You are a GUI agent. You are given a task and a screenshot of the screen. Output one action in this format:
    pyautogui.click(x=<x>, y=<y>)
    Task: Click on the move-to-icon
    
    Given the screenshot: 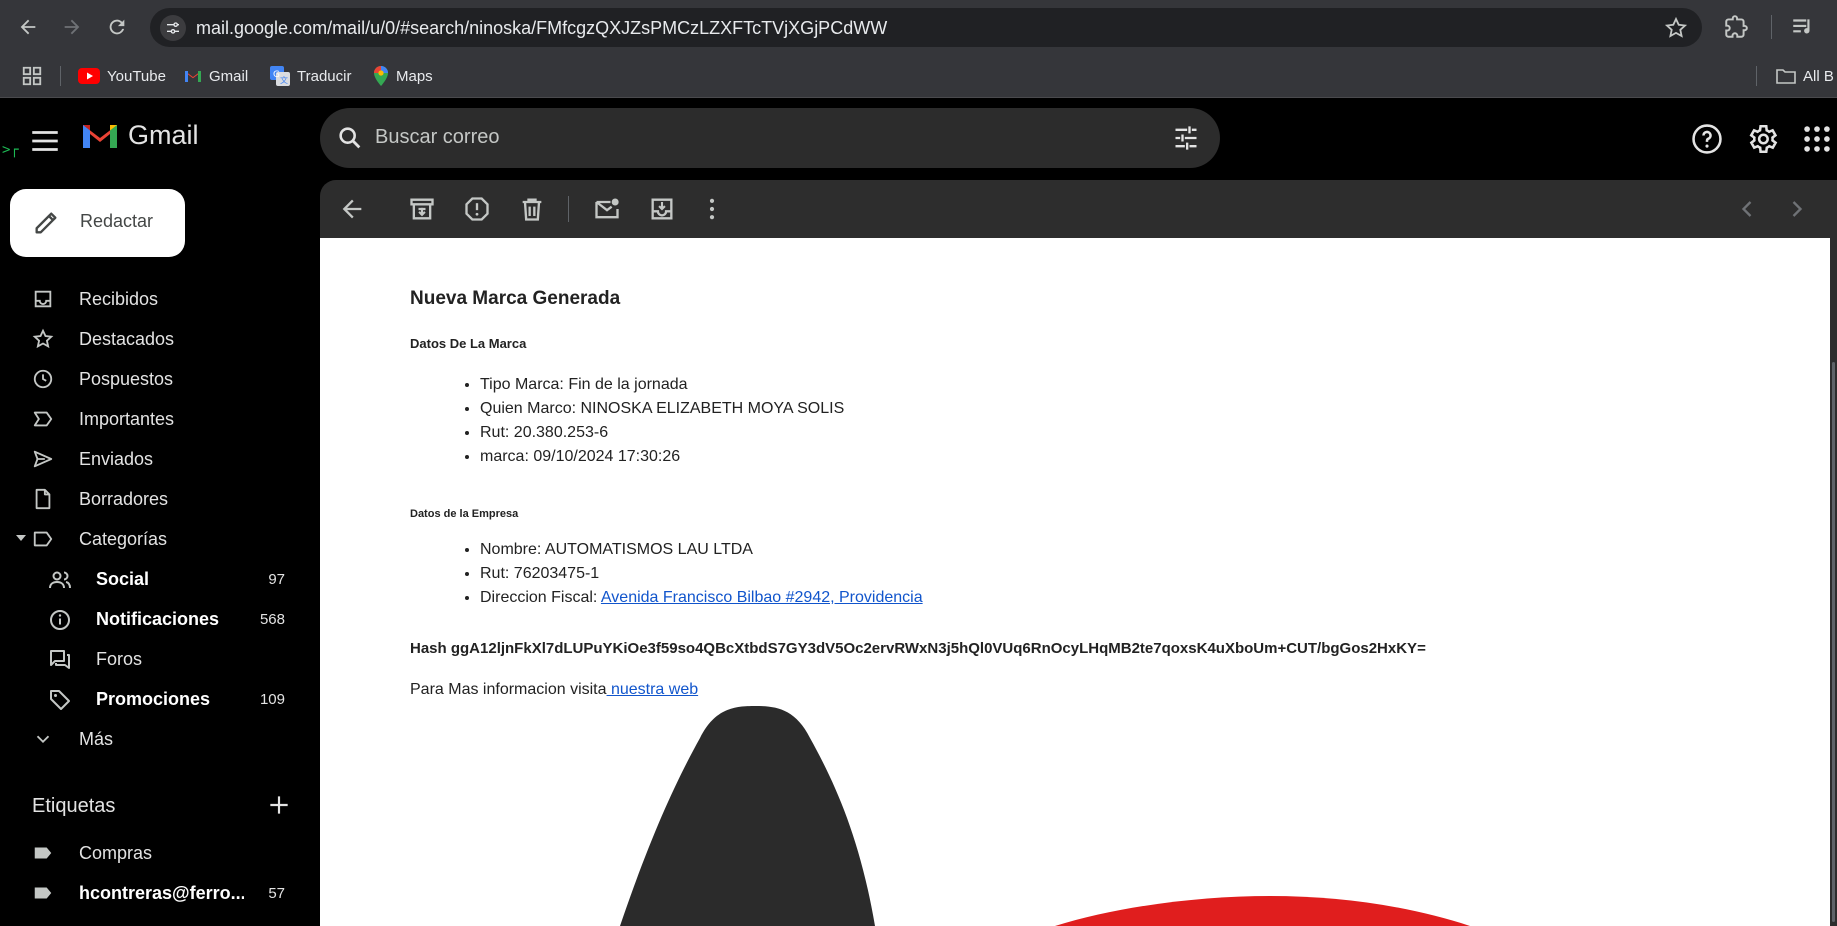 What is the action you would take?
    pyautogui.click(x=662, y=209)
    